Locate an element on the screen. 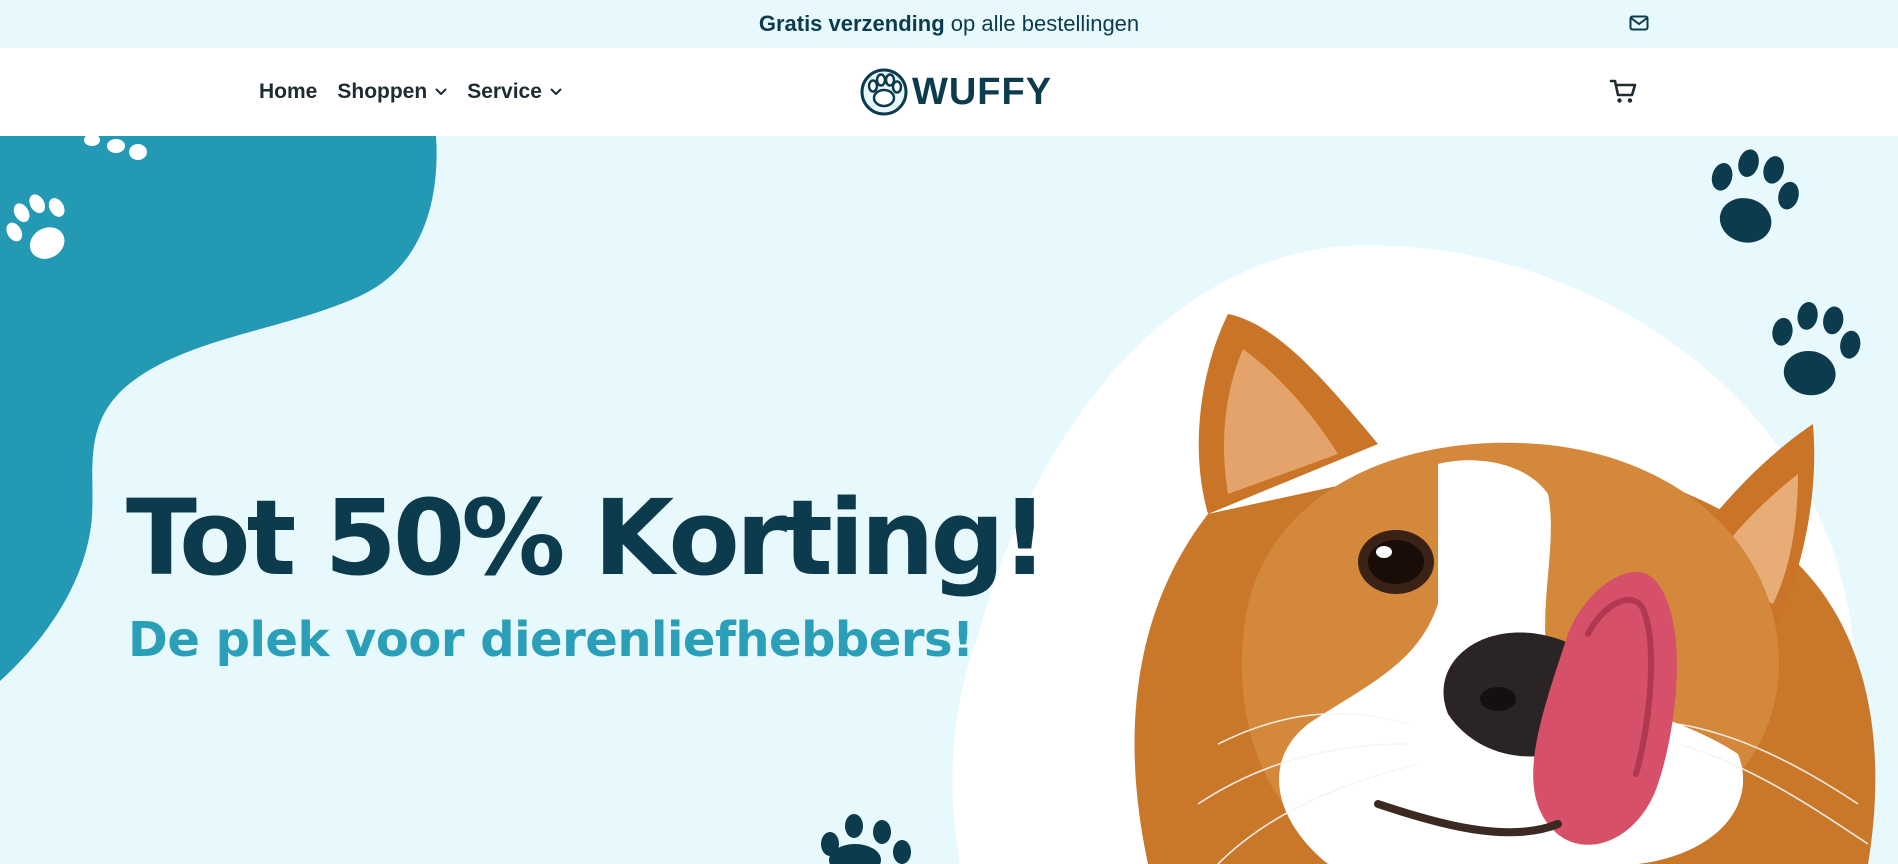  site-header: Home Shoppen Service WUFFY is located at coordinates (949, 92).